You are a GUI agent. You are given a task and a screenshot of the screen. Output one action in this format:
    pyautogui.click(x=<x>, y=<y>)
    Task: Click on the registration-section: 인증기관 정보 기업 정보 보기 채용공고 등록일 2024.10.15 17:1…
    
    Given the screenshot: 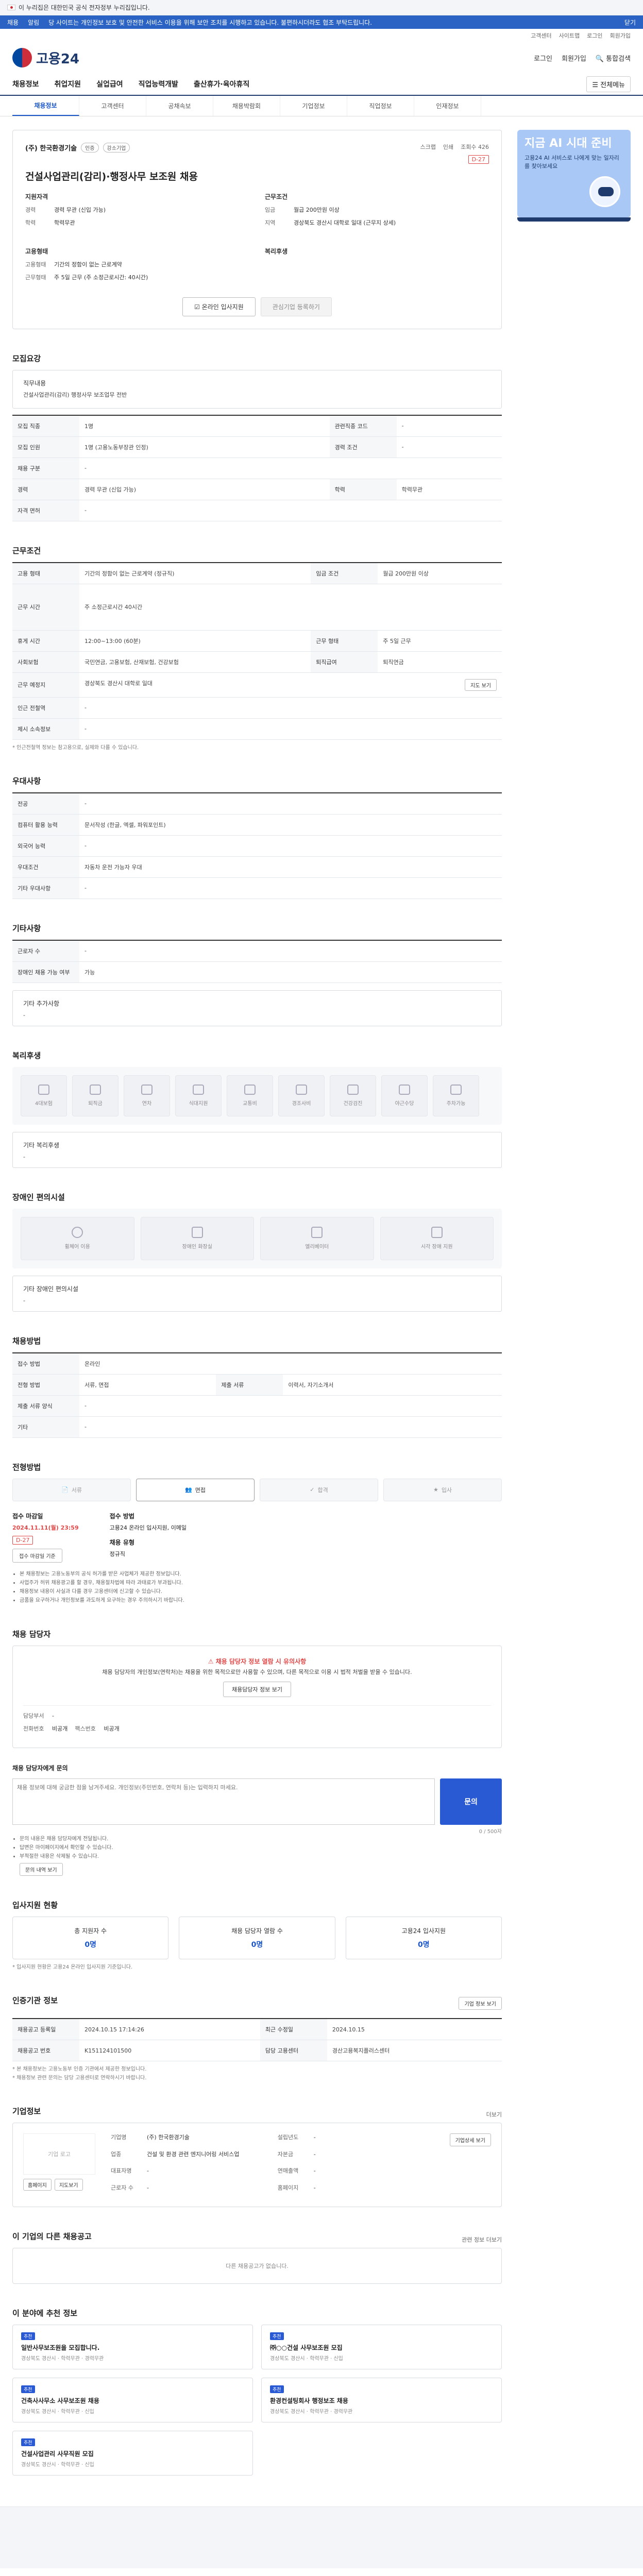 What is the action you would take?
    pyautogui.click(x=257, y=2039)
    